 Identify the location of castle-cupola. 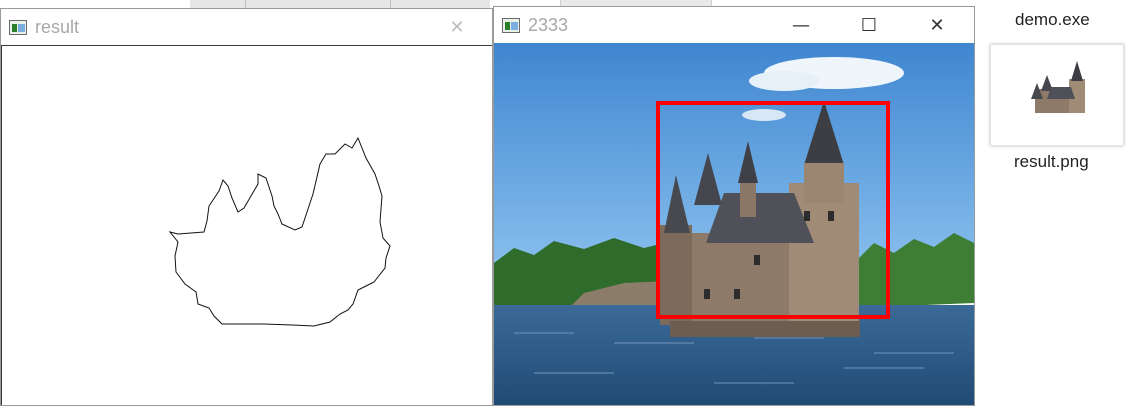
(748, 200).